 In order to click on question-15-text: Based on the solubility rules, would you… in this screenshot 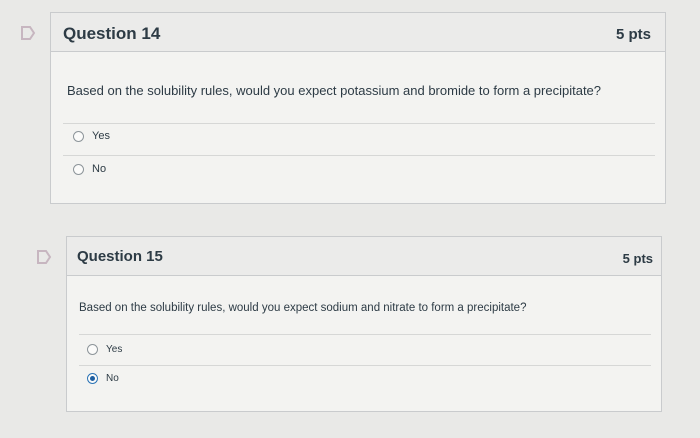, I will do `click(303, 308)`.